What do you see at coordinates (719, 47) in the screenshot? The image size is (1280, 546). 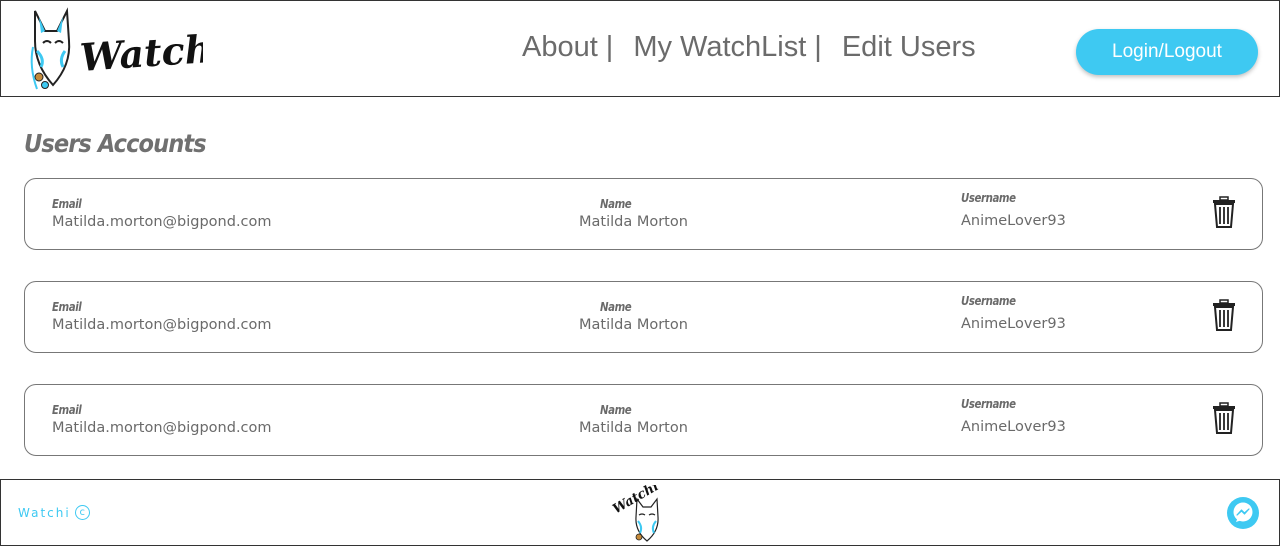 I see `nav-my-watchlist: My WatchList` at bounding box center [719, 47].